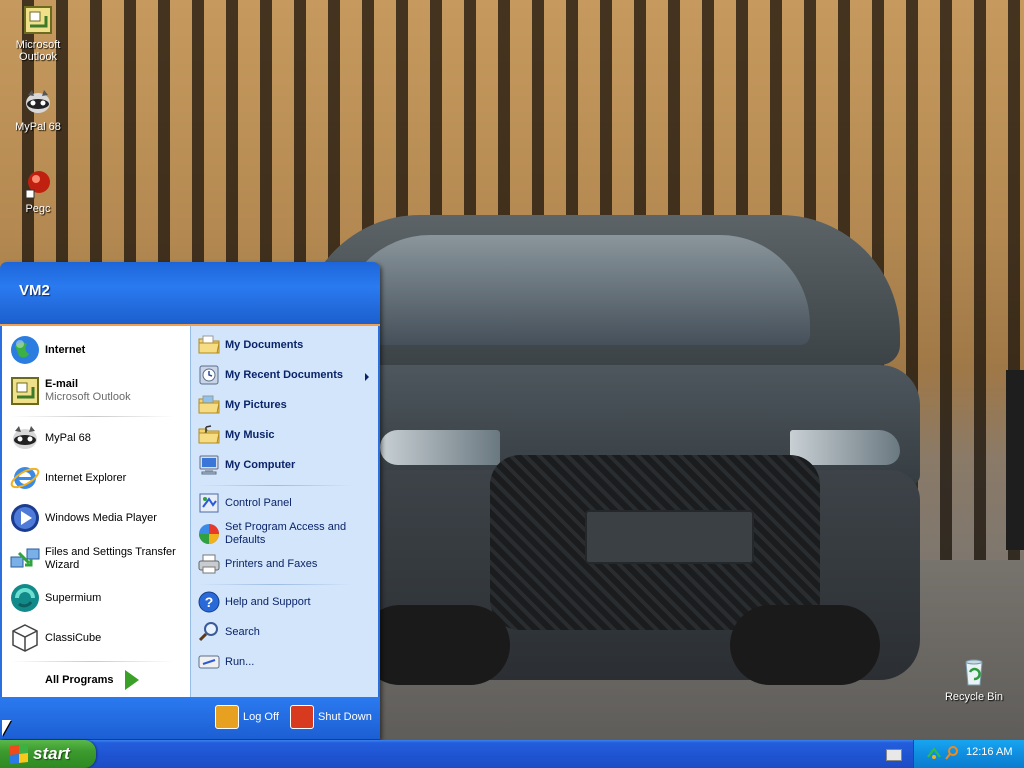 The height and width of the screenshot is (768, 1024). What do you see at coordinates (302, 717) in the screenshot?
I see `power-icon` at bounding box center [302, 717].